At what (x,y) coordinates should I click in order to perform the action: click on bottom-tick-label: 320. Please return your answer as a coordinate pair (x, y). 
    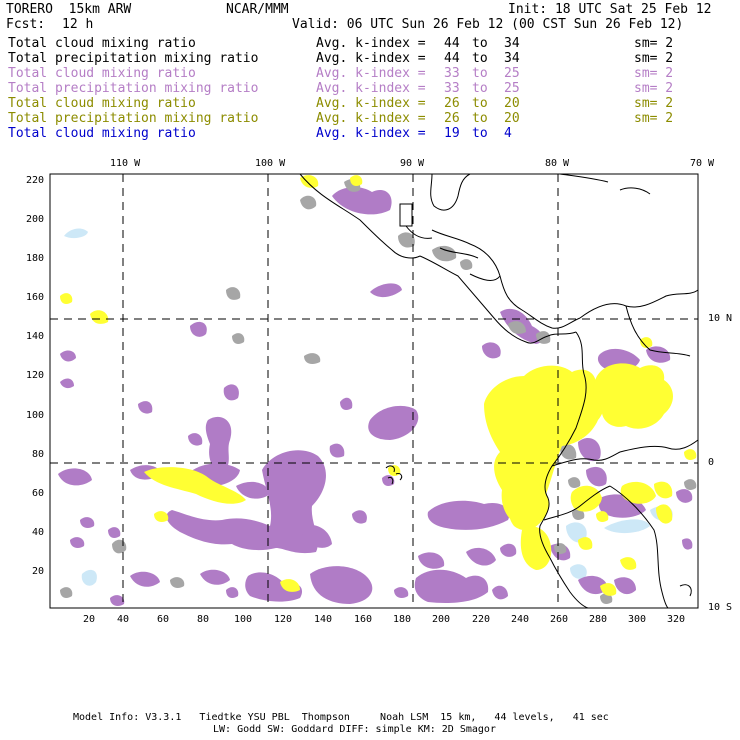
    Looking at the image, I should click on (676, 619).